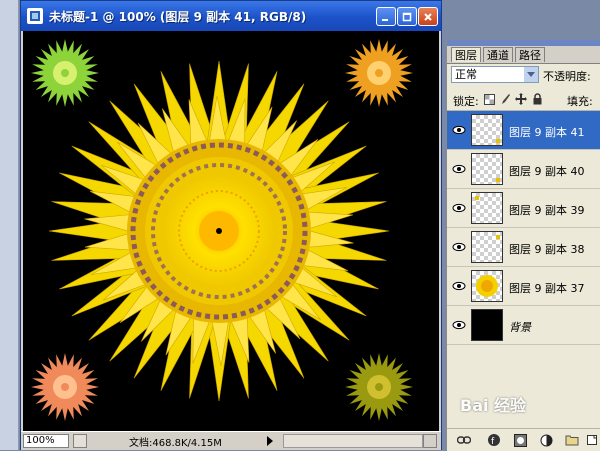 The width and height of the screenshot is (600, 451). I want to click on maximize-button, so click(407, 16).